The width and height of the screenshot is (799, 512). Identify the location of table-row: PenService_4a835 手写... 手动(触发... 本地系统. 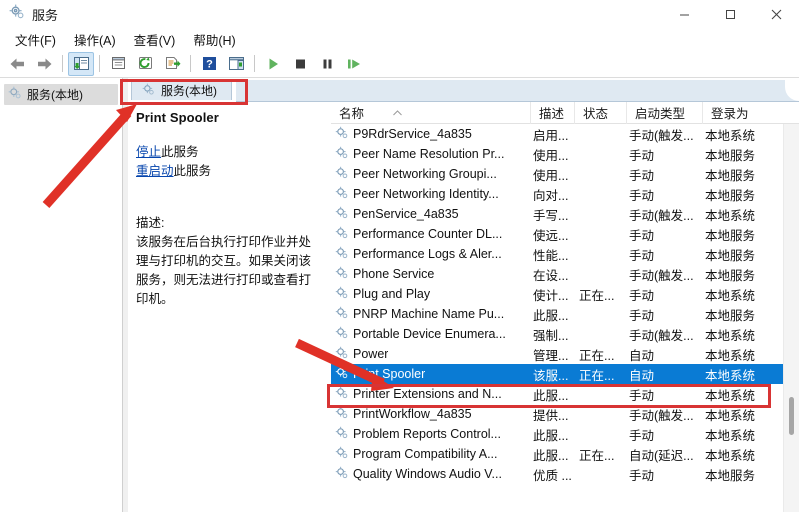
(557, 214).